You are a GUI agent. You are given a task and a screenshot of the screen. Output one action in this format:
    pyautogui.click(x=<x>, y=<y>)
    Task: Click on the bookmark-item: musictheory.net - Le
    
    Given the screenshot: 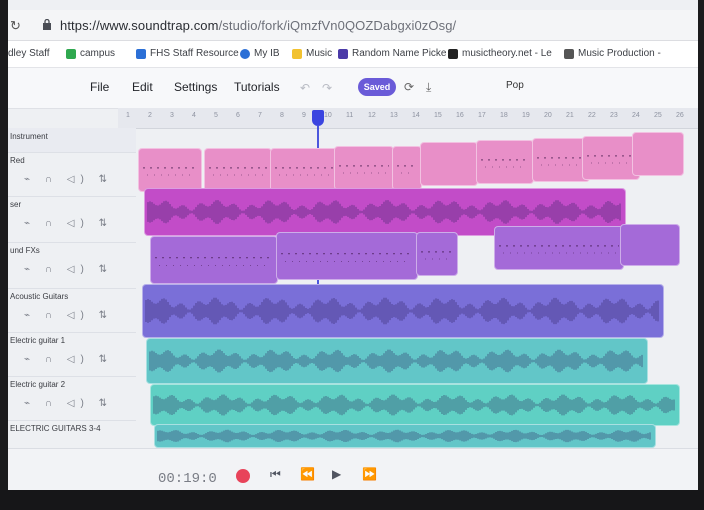 What is the action you would take?
    pyautogui.click(x=500, y=53)
    